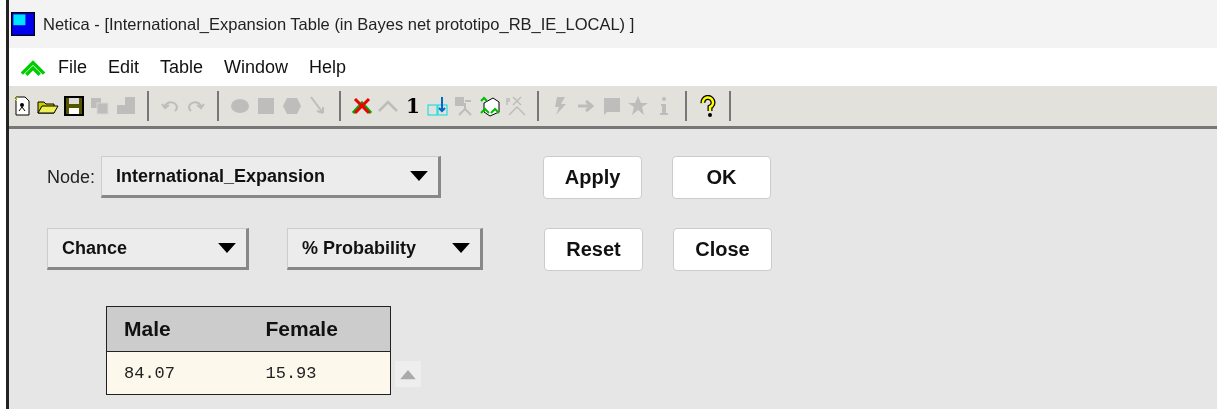  Describe the element at coordinates (148, 249) in the screenshot. I see `node-type-dropdown: Chance` at that location.